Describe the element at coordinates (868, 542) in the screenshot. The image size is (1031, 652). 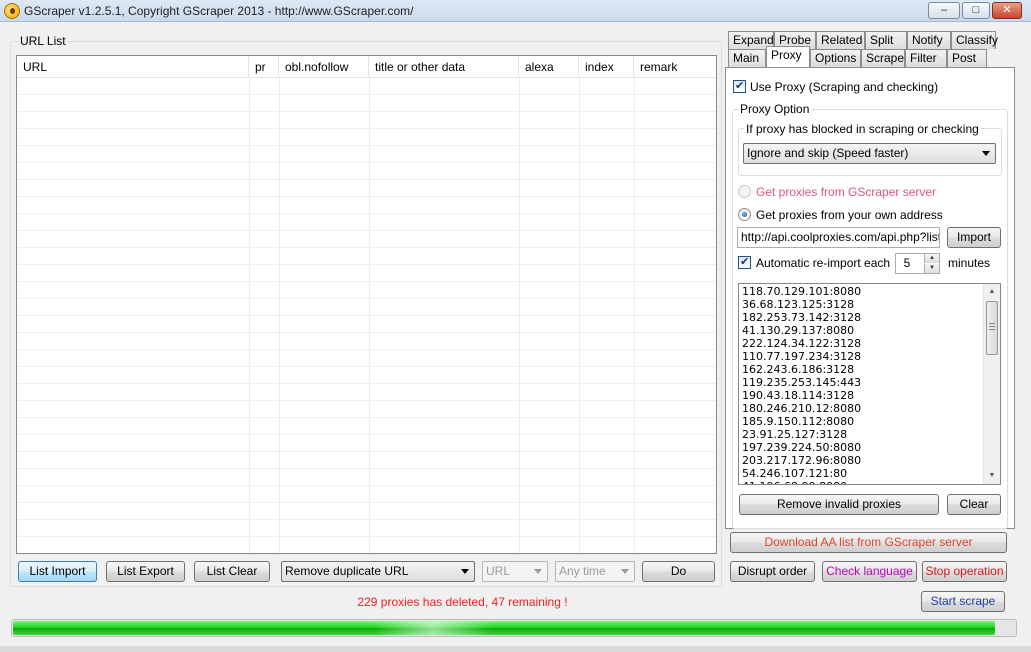
I see `download-aa-list-button: Download AA list from GScraper server` at that location.